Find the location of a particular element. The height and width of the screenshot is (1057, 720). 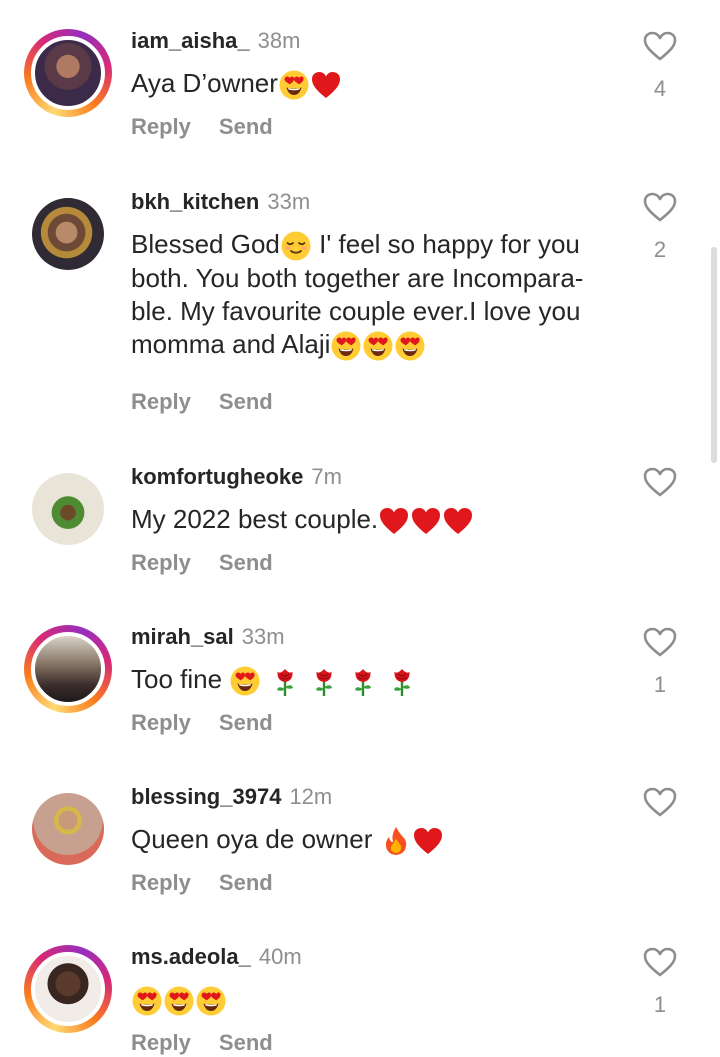

username: ms.adeola_ is located at coordinates (191, 956).